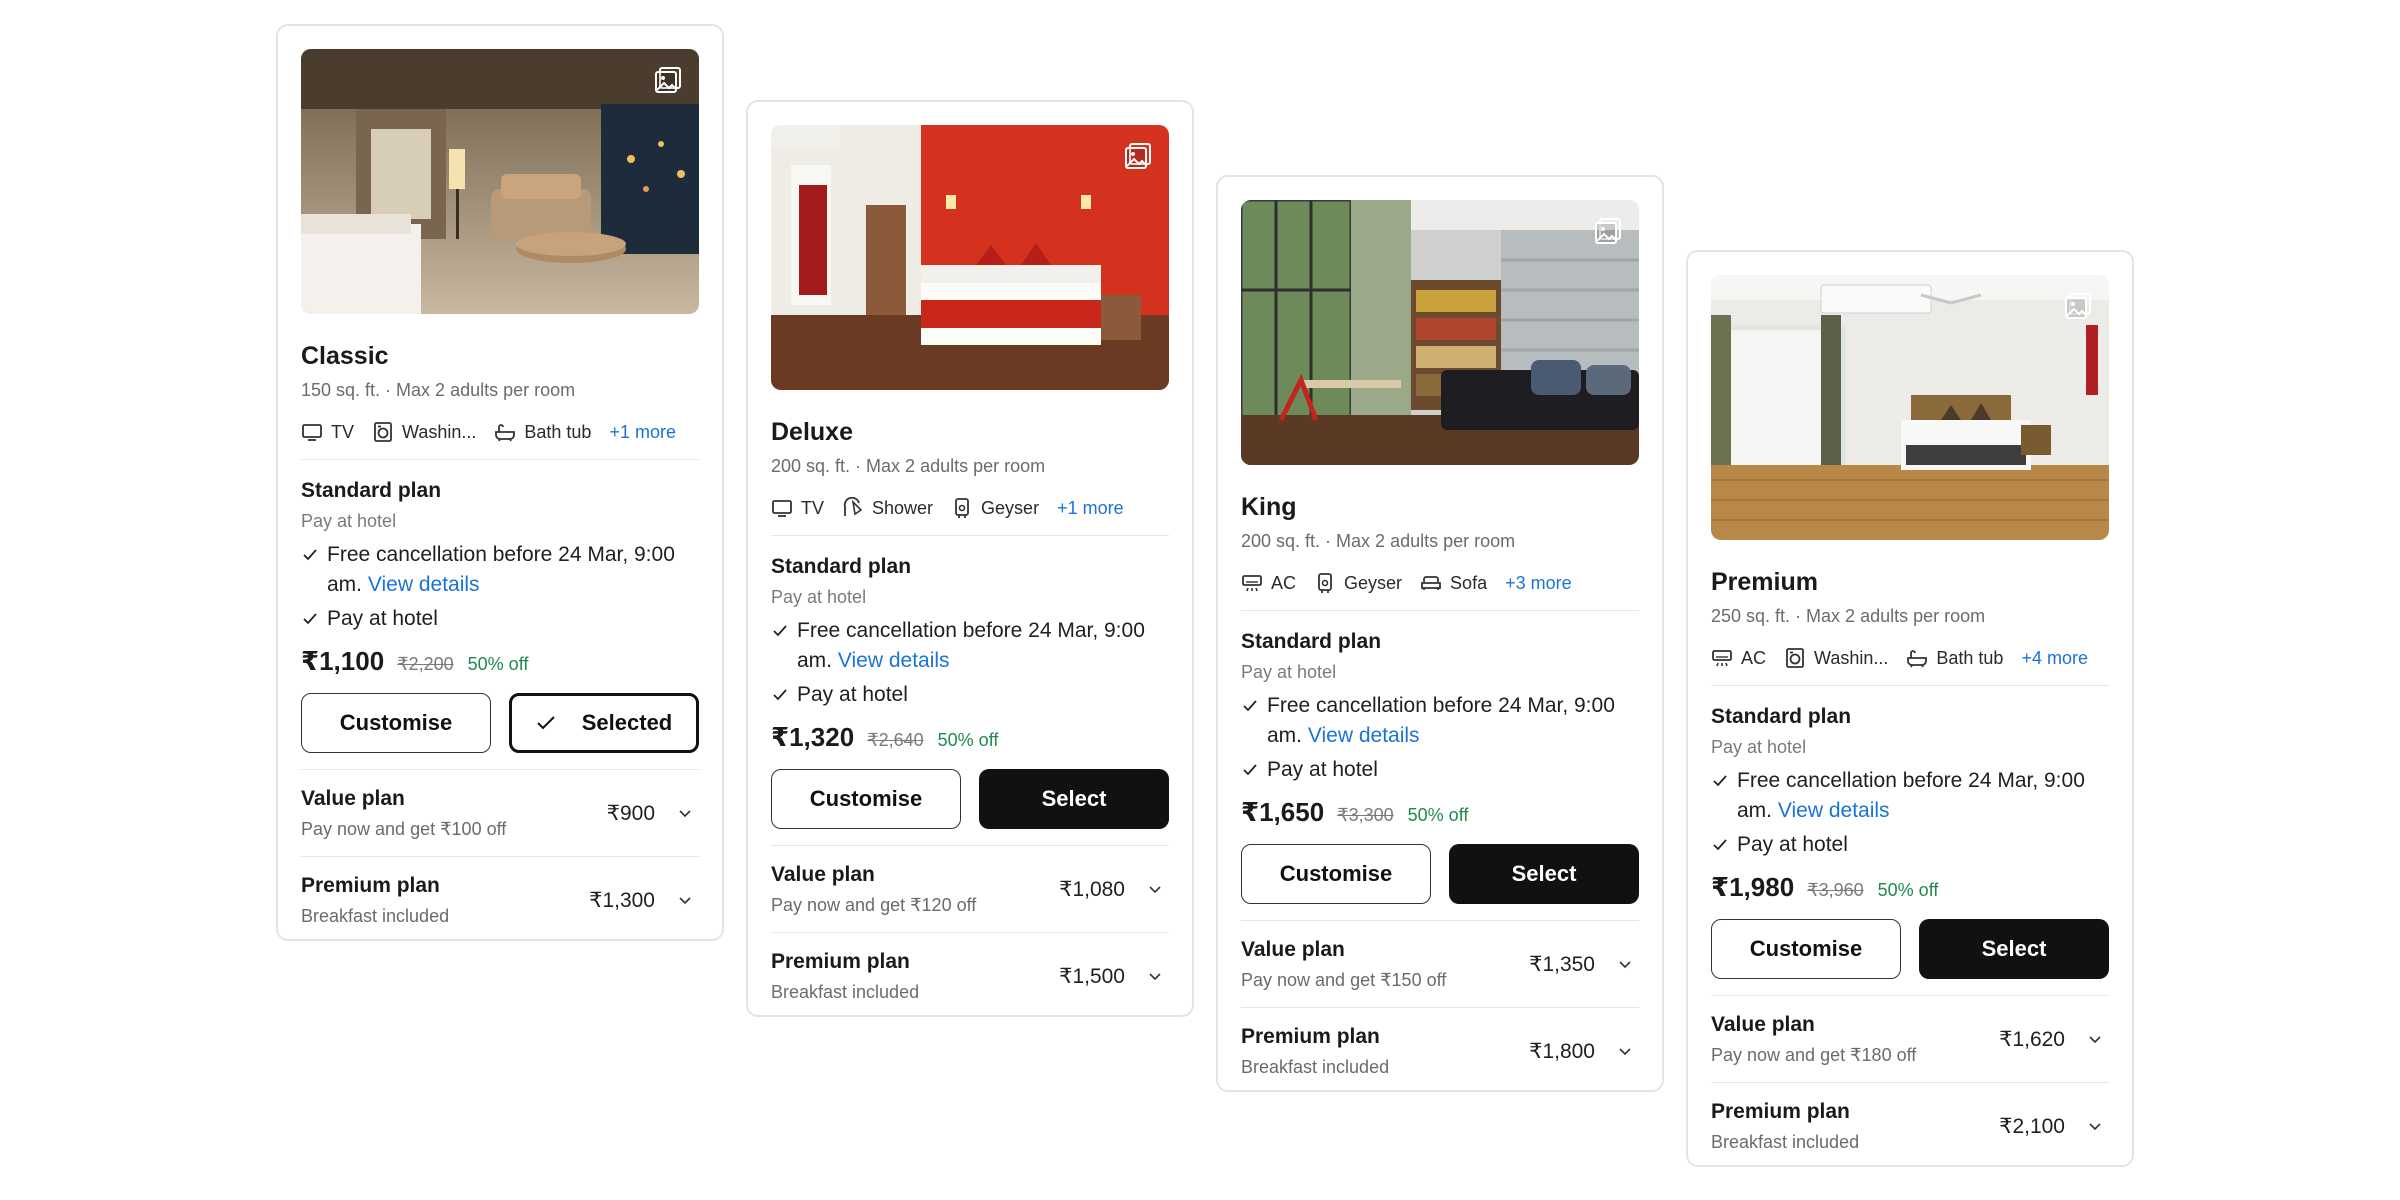 Image resolution: width=2400 pixels, height=1200 pixels. Describe the element at coordinates (813, 507) in the screenshot. I see `amenity-label: TV` at that location.